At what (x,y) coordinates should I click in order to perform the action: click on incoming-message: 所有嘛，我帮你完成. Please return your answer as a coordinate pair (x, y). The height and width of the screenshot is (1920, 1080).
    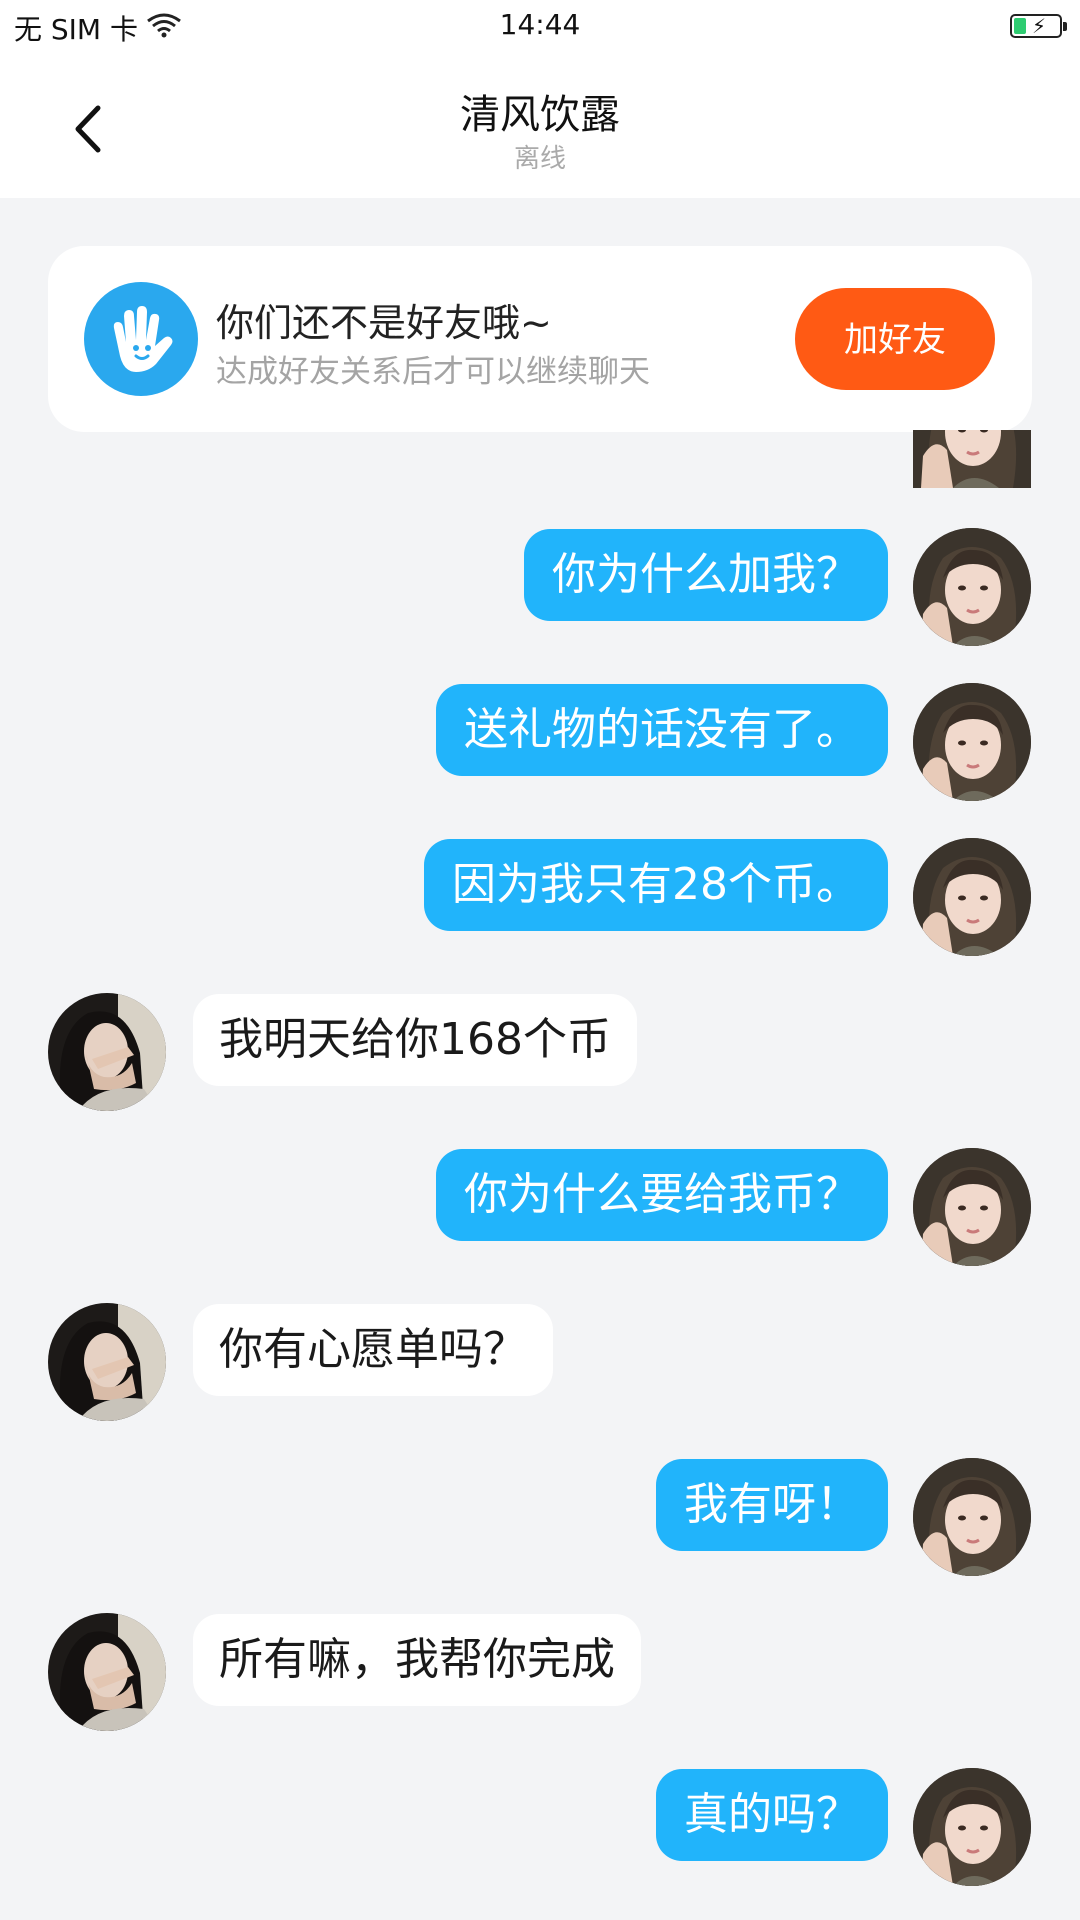
    Looking at the image, I should click on (540, 1673).